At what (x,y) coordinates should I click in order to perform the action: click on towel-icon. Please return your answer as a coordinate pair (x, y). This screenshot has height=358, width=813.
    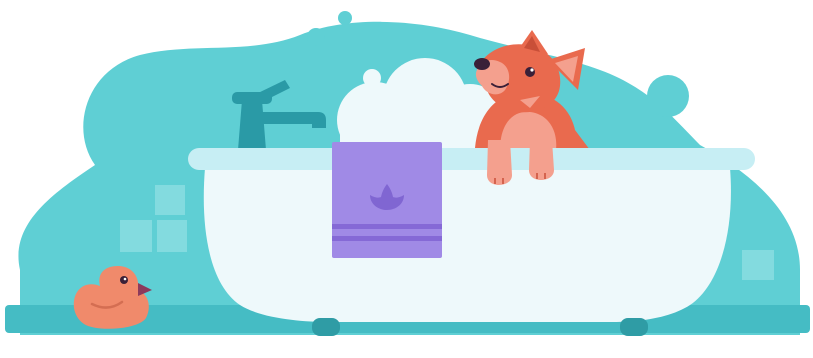
    Looking at the image, I should click on (387, 200).